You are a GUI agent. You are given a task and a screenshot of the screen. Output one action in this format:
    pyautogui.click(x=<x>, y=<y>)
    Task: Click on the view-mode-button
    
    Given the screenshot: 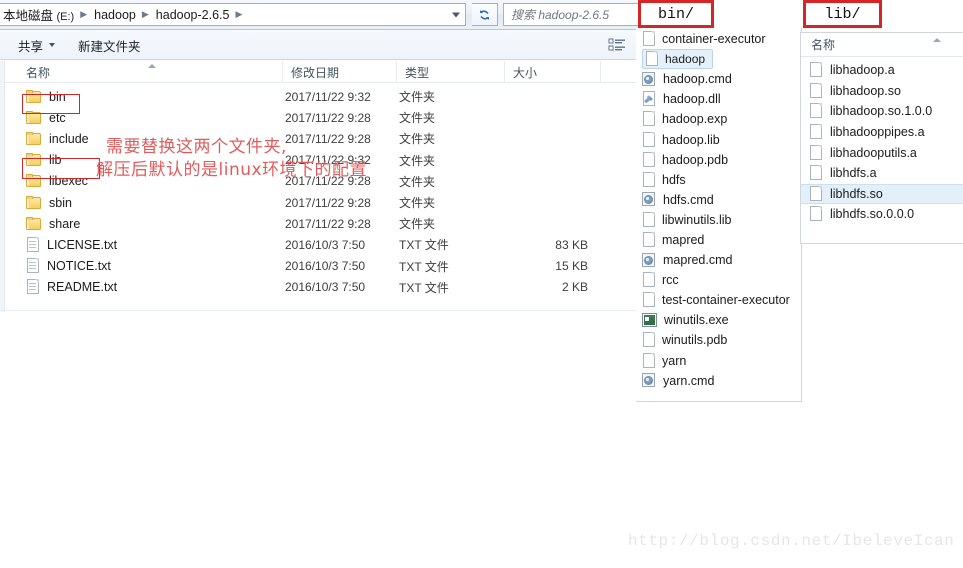 What is the action you would take?
    pyautogui.click(x=617, y=45)
    